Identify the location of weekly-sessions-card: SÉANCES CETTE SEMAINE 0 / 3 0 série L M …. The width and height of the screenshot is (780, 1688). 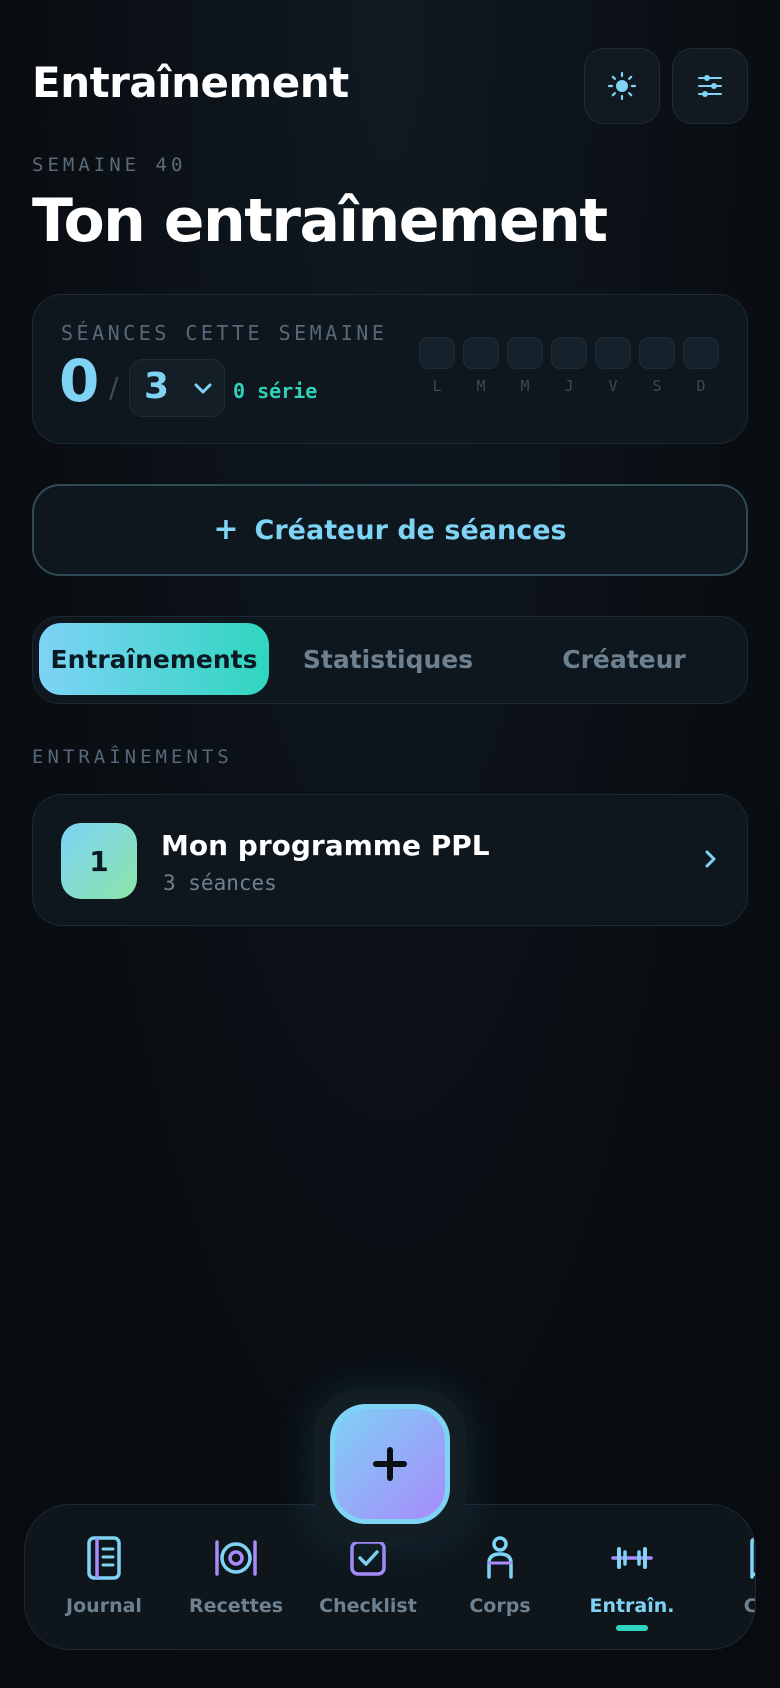
(390, 369).